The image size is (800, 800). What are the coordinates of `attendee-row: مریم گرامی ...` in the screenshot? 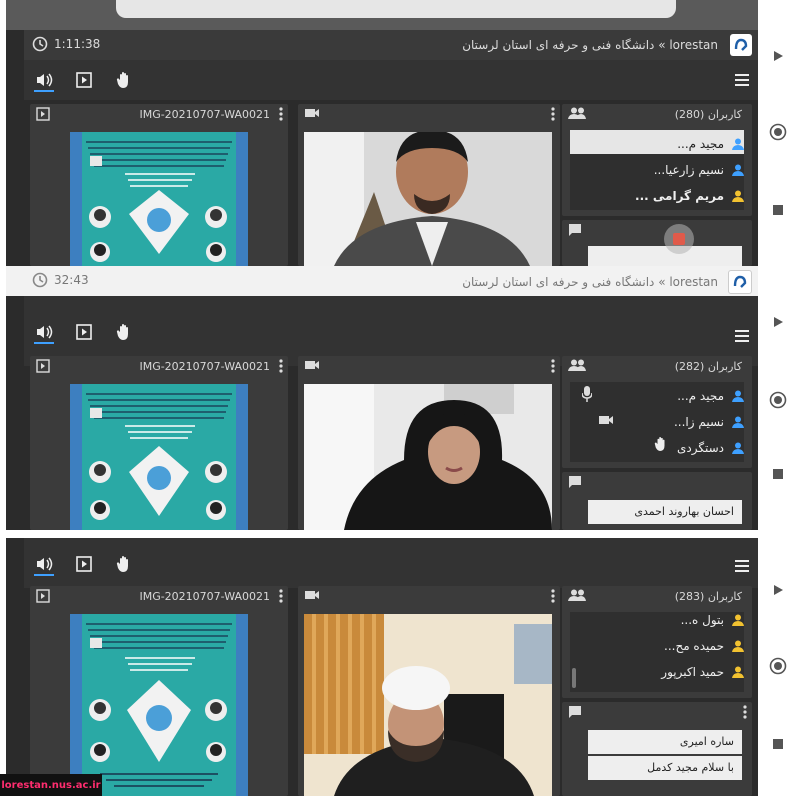 It's located at (689, 196).